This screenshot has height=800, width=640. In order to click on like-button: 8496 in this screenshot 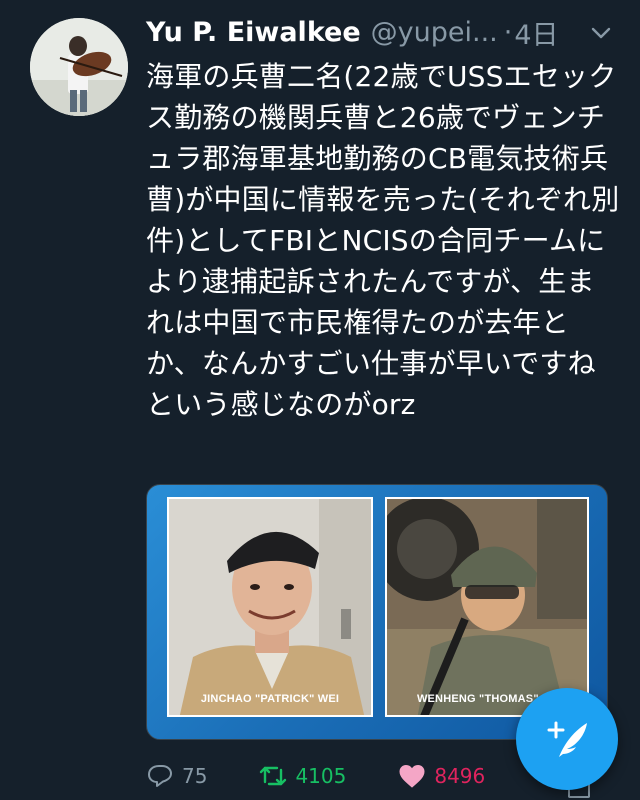, I will do `click(441, 776)`.